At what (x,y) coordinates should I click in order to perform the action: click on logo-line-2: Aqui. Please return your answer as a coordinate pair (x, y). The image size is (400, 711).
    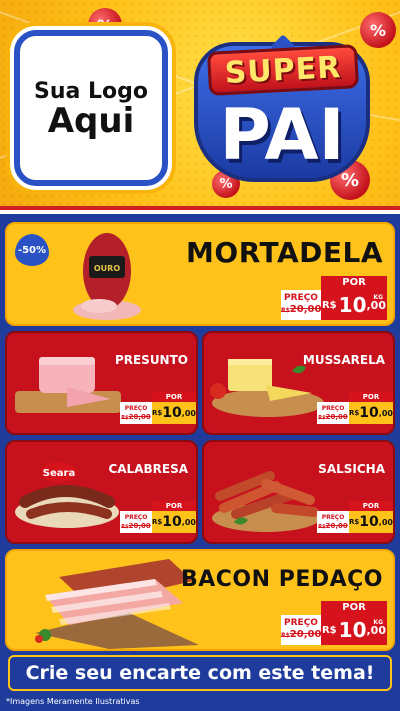
    Looking at the image, I should click on (91, 120).